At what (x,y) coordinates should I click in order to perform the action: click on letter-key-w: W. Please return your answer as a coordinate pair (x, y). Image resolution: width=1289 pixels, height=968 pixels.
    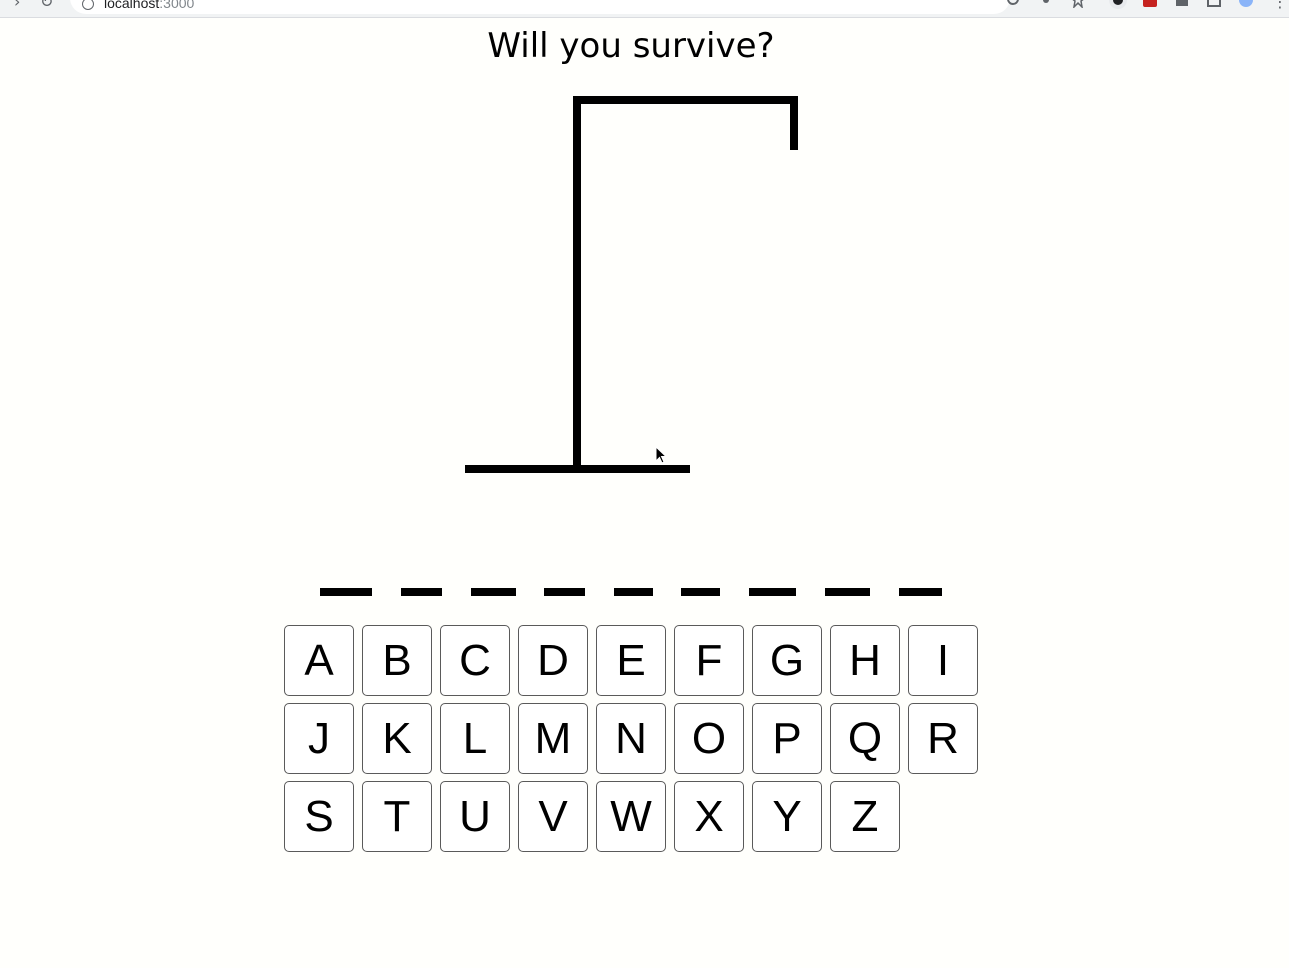
    Looking at the image, I should click on (631, 816).